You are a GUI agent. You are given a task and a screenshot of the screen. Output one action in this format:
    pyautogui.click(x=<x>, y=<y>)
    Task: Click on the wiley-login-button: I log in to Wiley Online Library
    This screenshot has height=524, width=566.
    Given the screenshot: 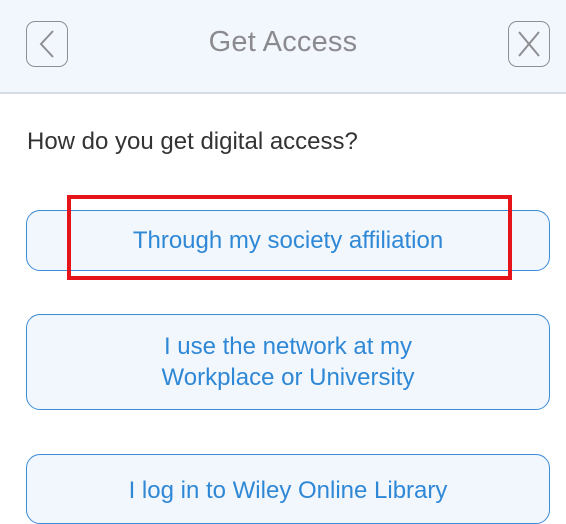 What is the action you would take?
    pyautogui.click(x=288, y=489)
    